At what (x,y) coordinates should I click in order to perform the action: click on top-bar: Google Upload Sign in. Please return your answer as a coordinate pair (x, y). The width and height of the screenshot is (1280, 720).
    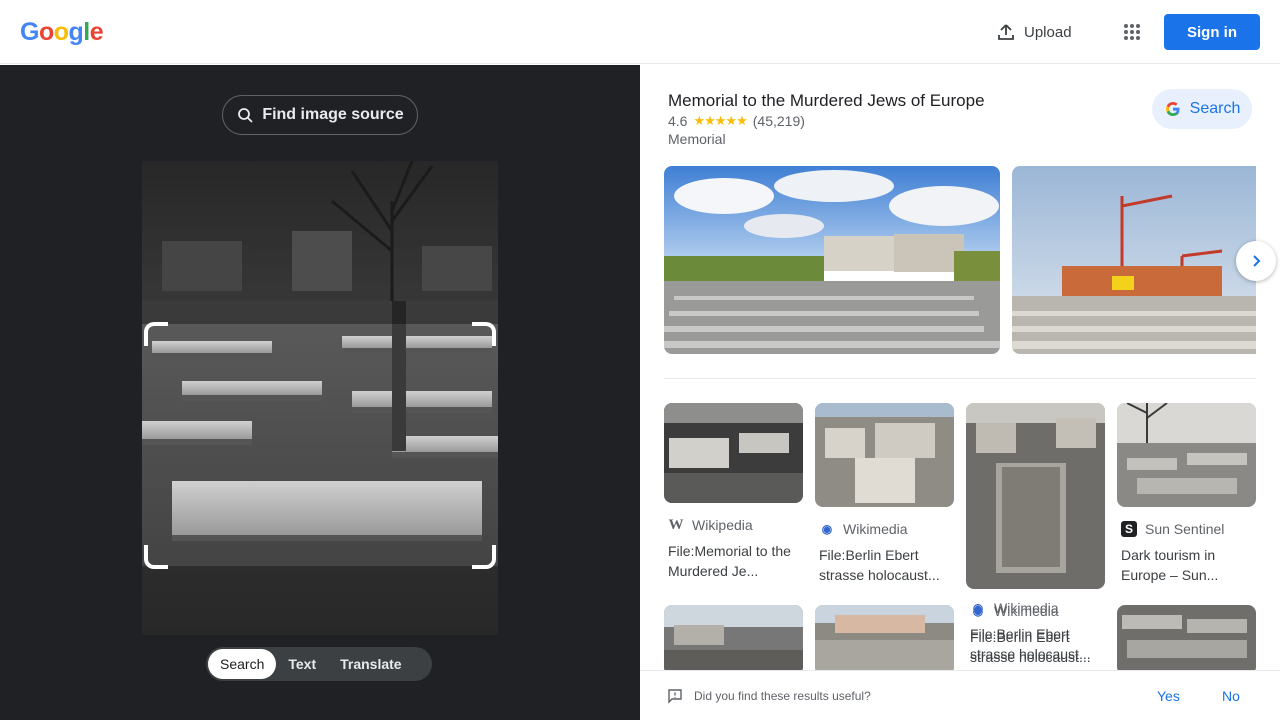
    Looking at the image, I should click on (640, 32).